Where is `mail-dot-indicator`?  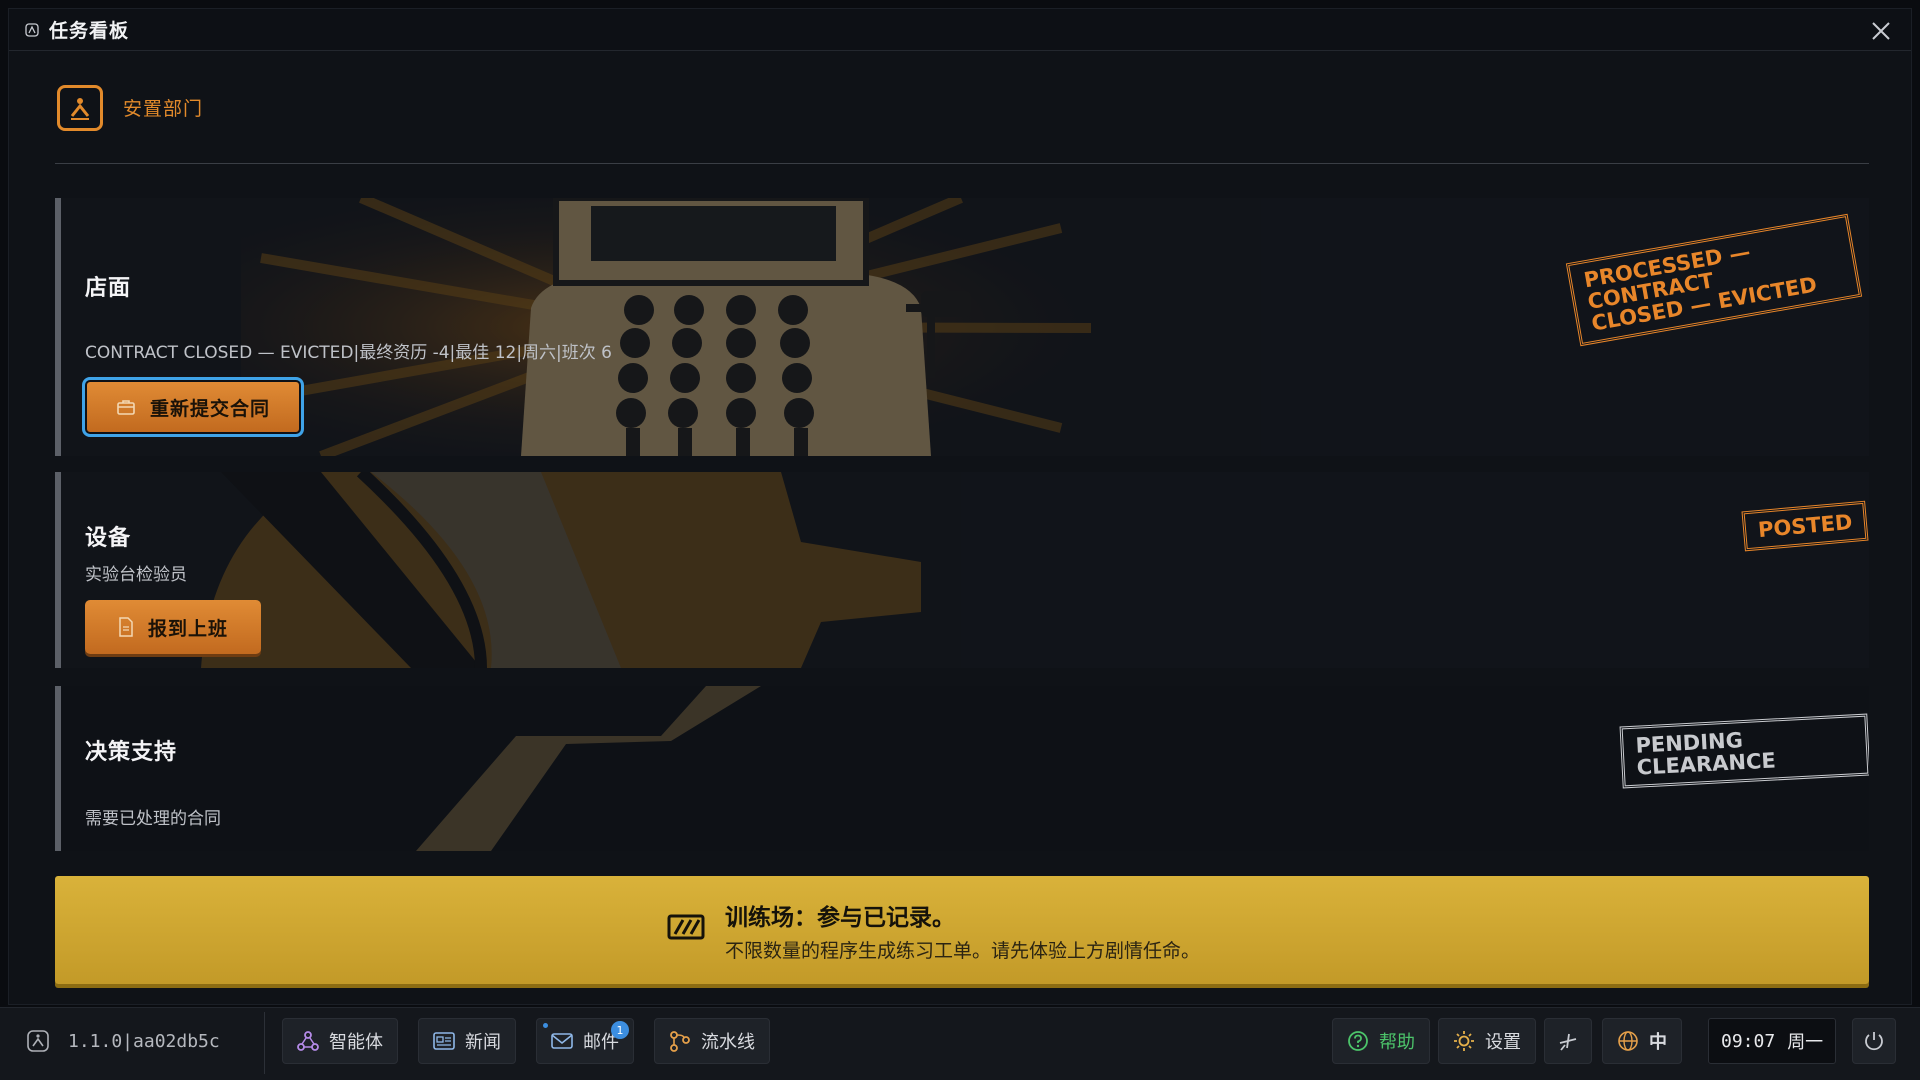 mail-dot-indicator is located at coordinates (545, 1025).